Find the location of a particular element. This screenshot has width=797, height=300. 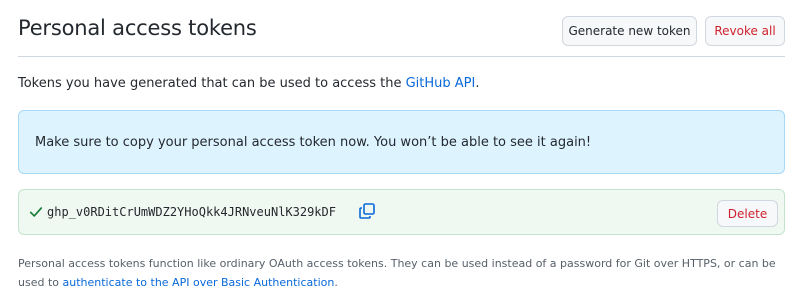

footnote-suffix: . is located at coordinates (336, 282).